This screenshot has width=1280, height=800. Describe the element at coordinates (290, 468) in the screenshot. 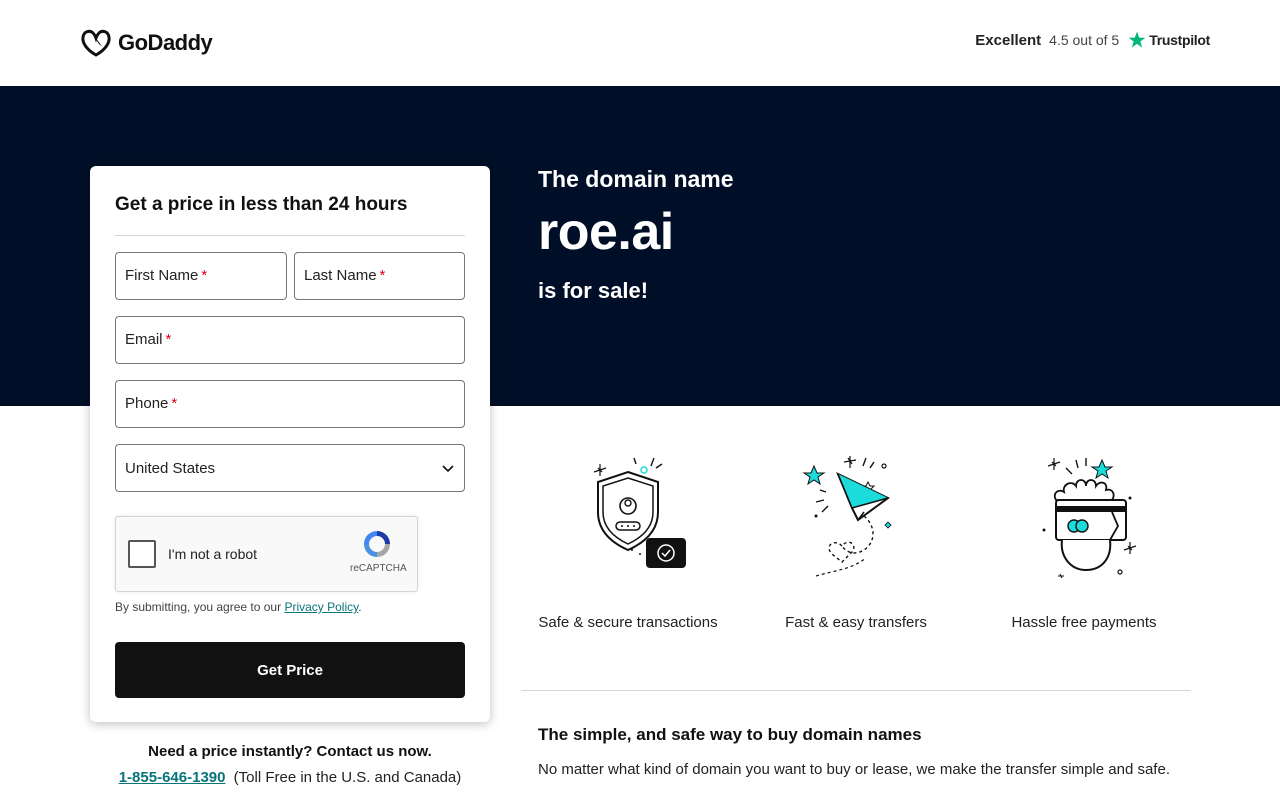

I see `country-select: United States` at that location.